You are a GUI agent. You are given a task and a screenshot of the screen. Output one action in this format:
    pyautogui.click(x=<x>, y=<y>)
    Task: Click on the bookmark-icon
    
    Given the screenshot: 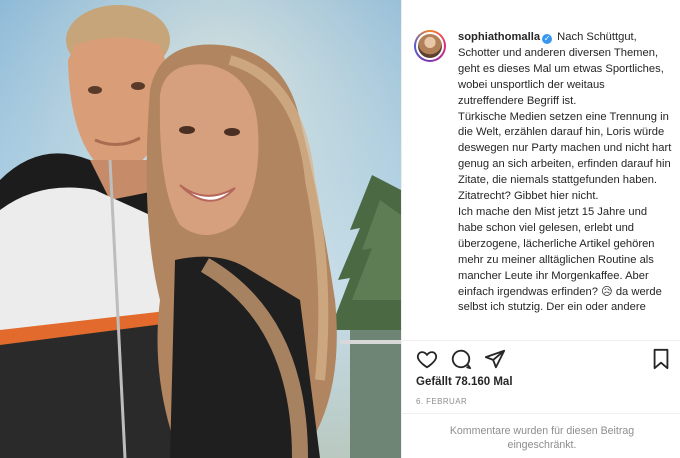 What is the action you would take?
    pyautogui.click(x=661, y=359)
    